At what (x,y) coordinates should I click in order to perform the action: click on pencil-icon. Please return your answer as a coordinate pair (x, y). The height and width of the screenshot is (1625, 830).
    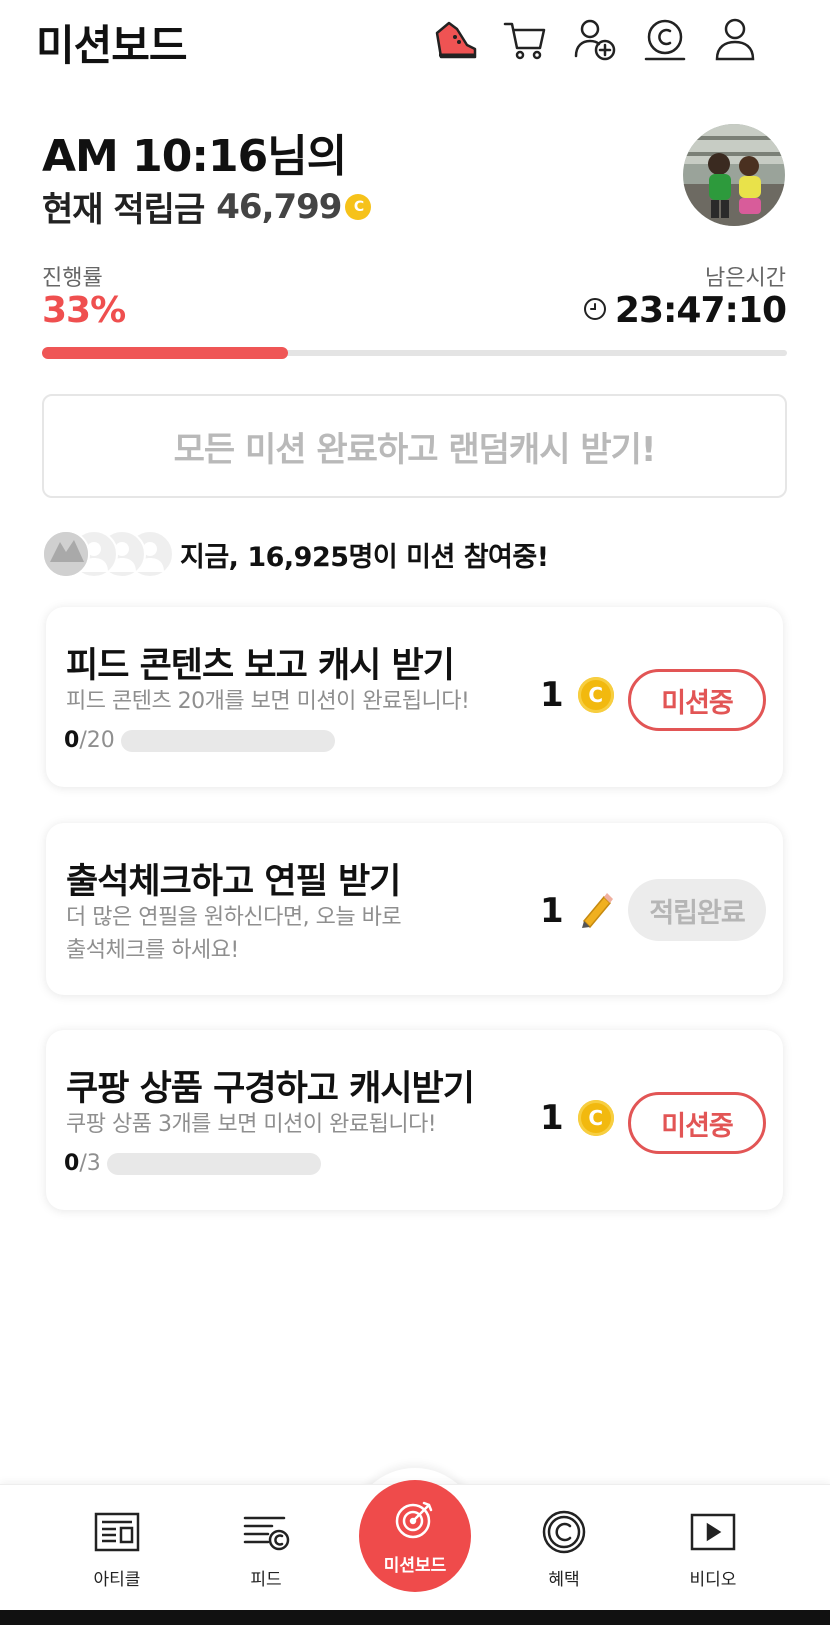
    Looking at the image, I should click on (596, 911).